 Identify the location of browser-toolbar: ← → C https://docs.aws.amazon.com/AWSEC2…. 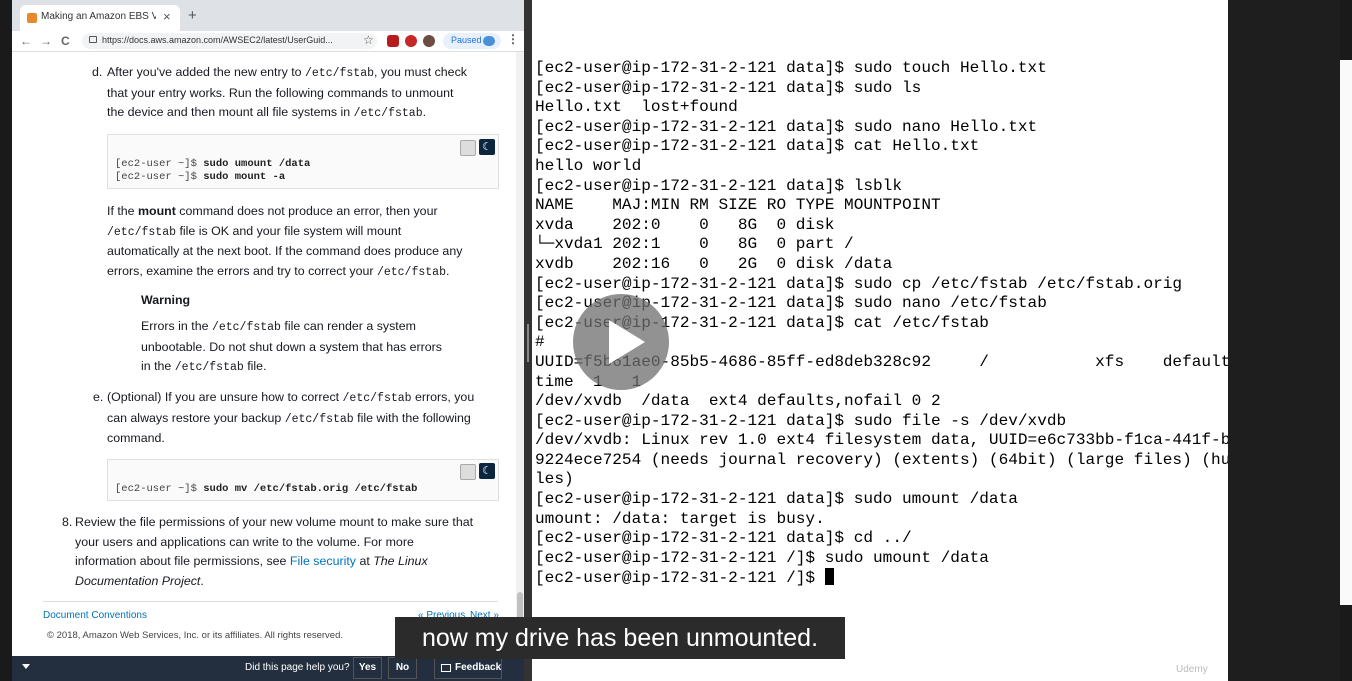
(268, 41).